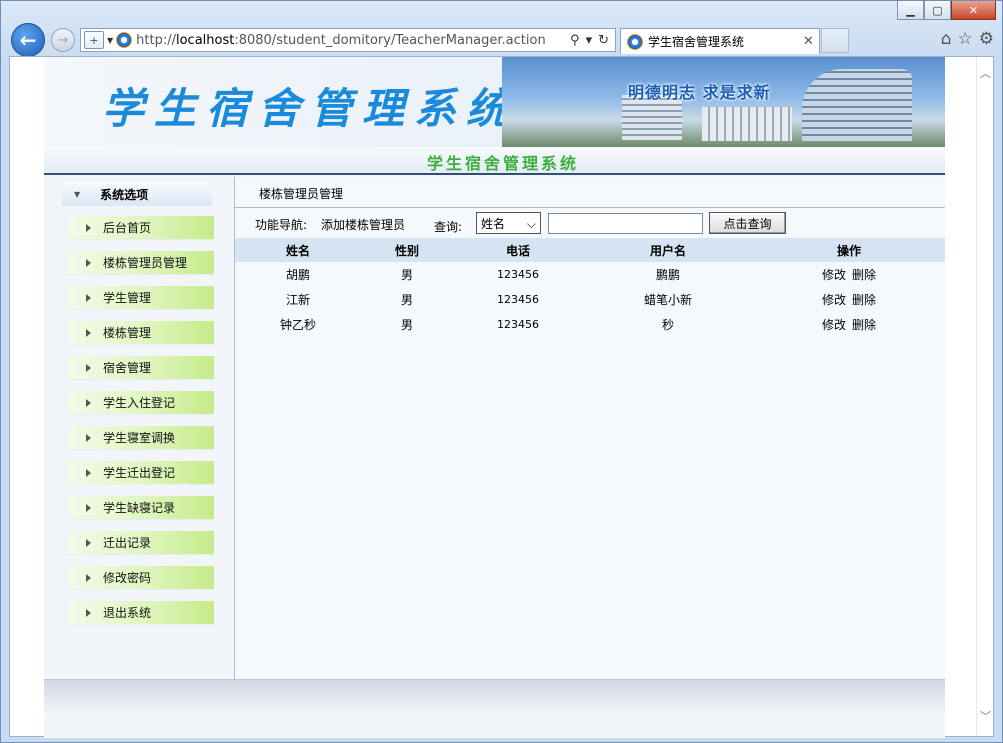  I want to click on browser-tab: 学生宿舍管理系统 ✕, so click(720, 41).